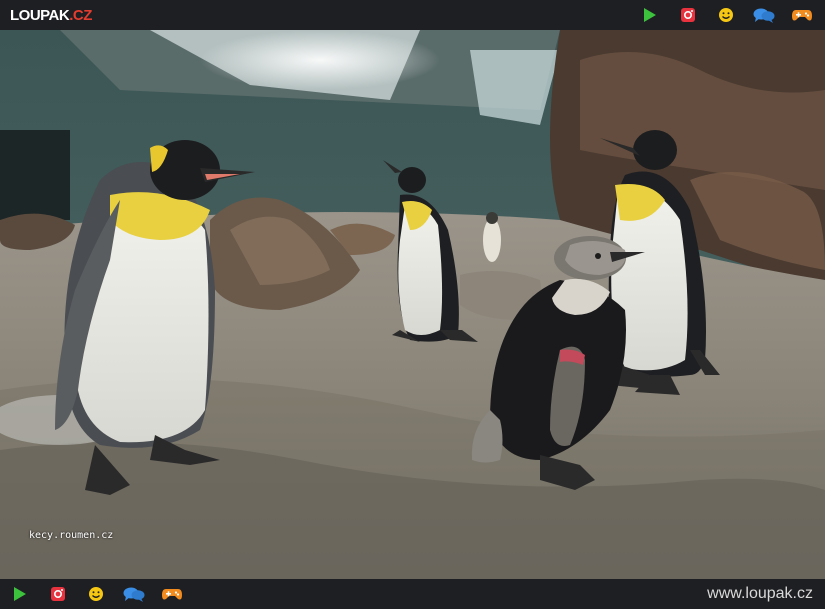  What do you see at coordinates (40, 15) in the screenshot?
I see `logo-main-text: LOUPAK` at bounding box center [40, 15].